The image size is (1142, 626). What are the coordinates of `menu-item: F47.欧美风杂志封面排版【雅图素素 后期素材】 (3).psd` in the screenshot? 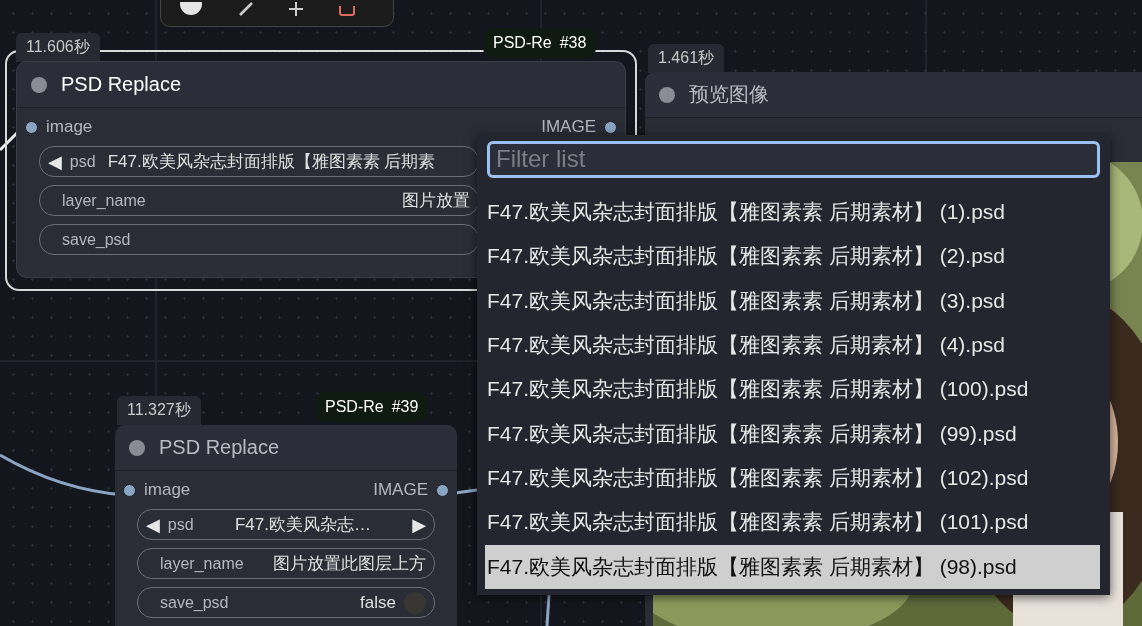 It's located at (792, 300).